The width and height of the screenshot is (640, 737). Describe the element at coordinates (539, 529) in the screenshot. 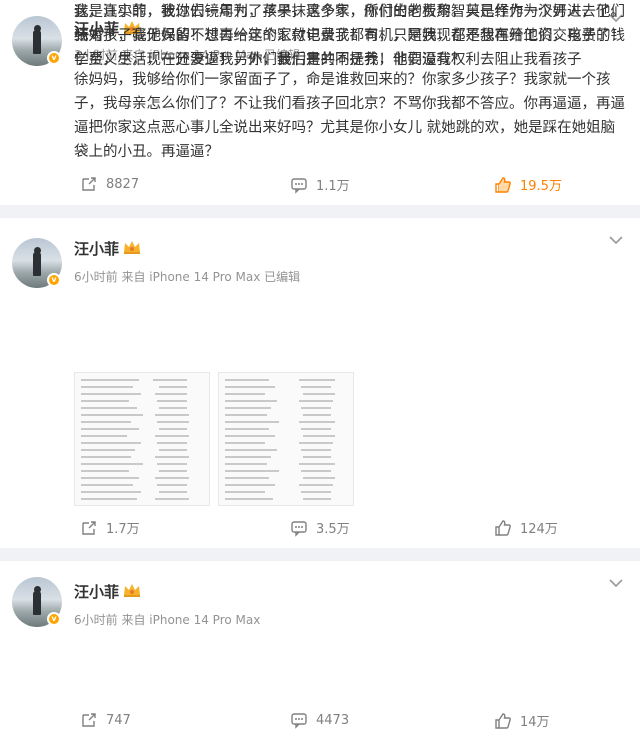

I see `like-count: 124万` at that location.